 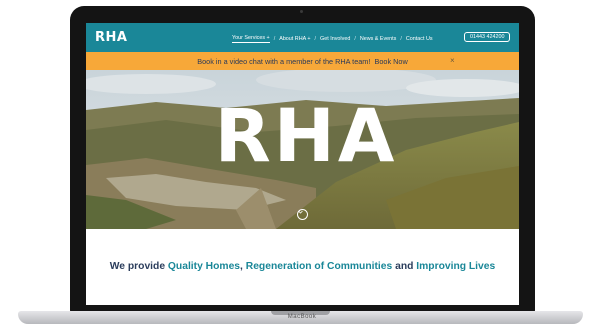 What do you see at coordinates (111, 37) in the screenshot?
I see `site-logo: RHA` at bounding box center [111, 37].